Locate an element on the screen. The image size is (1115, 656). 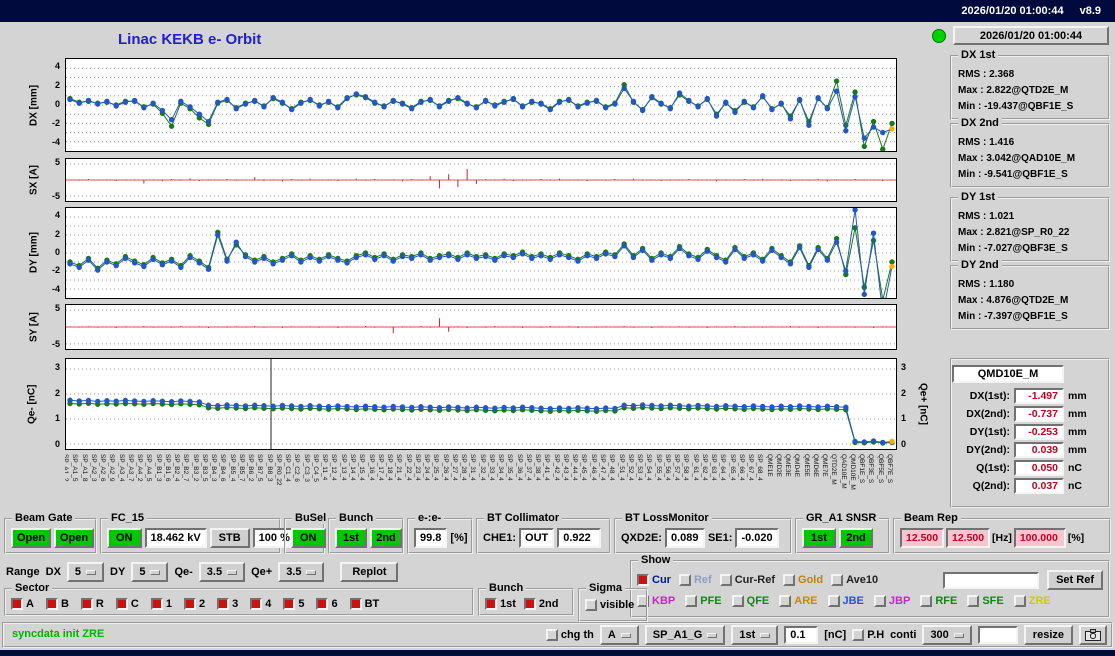
sector-checkbox-5: 5 is located at coordinates (293, 604).